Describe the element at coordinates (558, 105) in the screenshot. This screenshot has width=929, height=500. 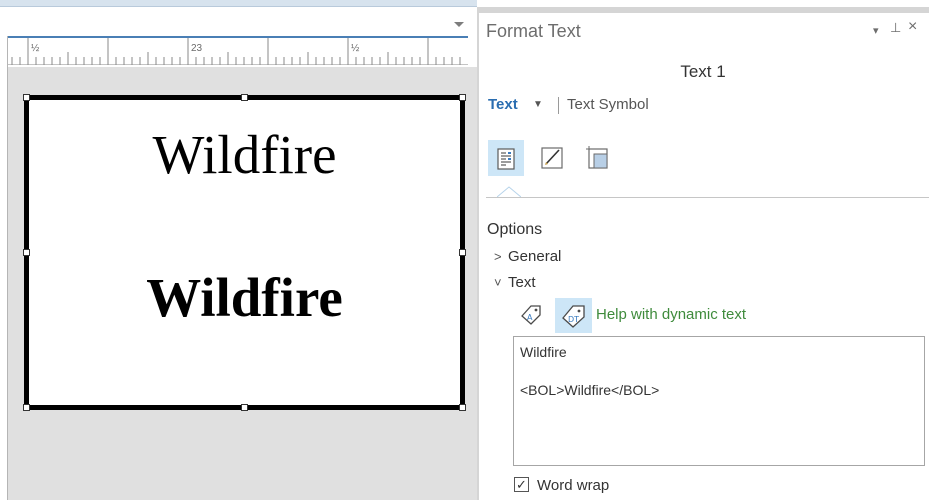
I see `tab-separator` at that location.